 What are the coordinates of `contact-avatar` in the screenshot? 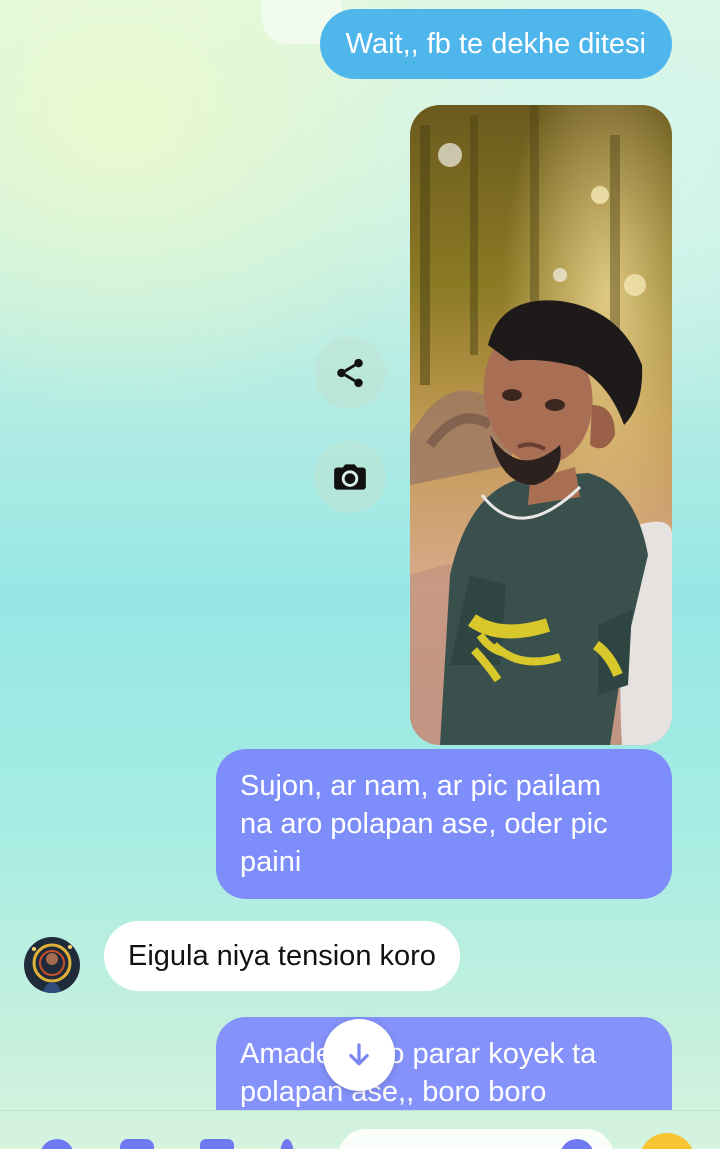 It's located at (52, 965).